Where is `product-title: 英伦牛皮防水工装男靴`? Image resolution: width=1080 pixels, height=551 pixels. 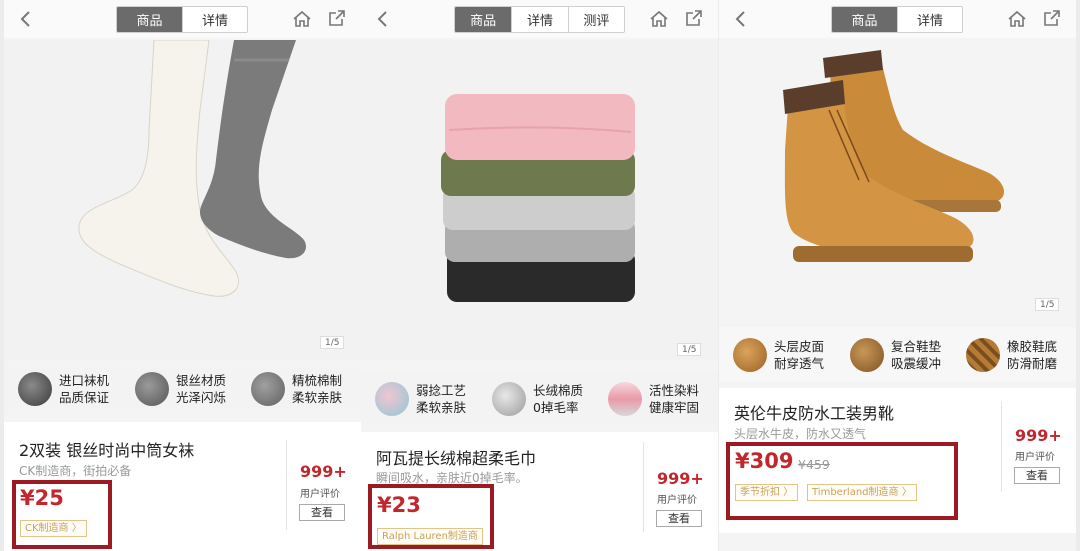
product-title: 英伦牛皮防水工装男靴 is located at coordinates (814, 413).